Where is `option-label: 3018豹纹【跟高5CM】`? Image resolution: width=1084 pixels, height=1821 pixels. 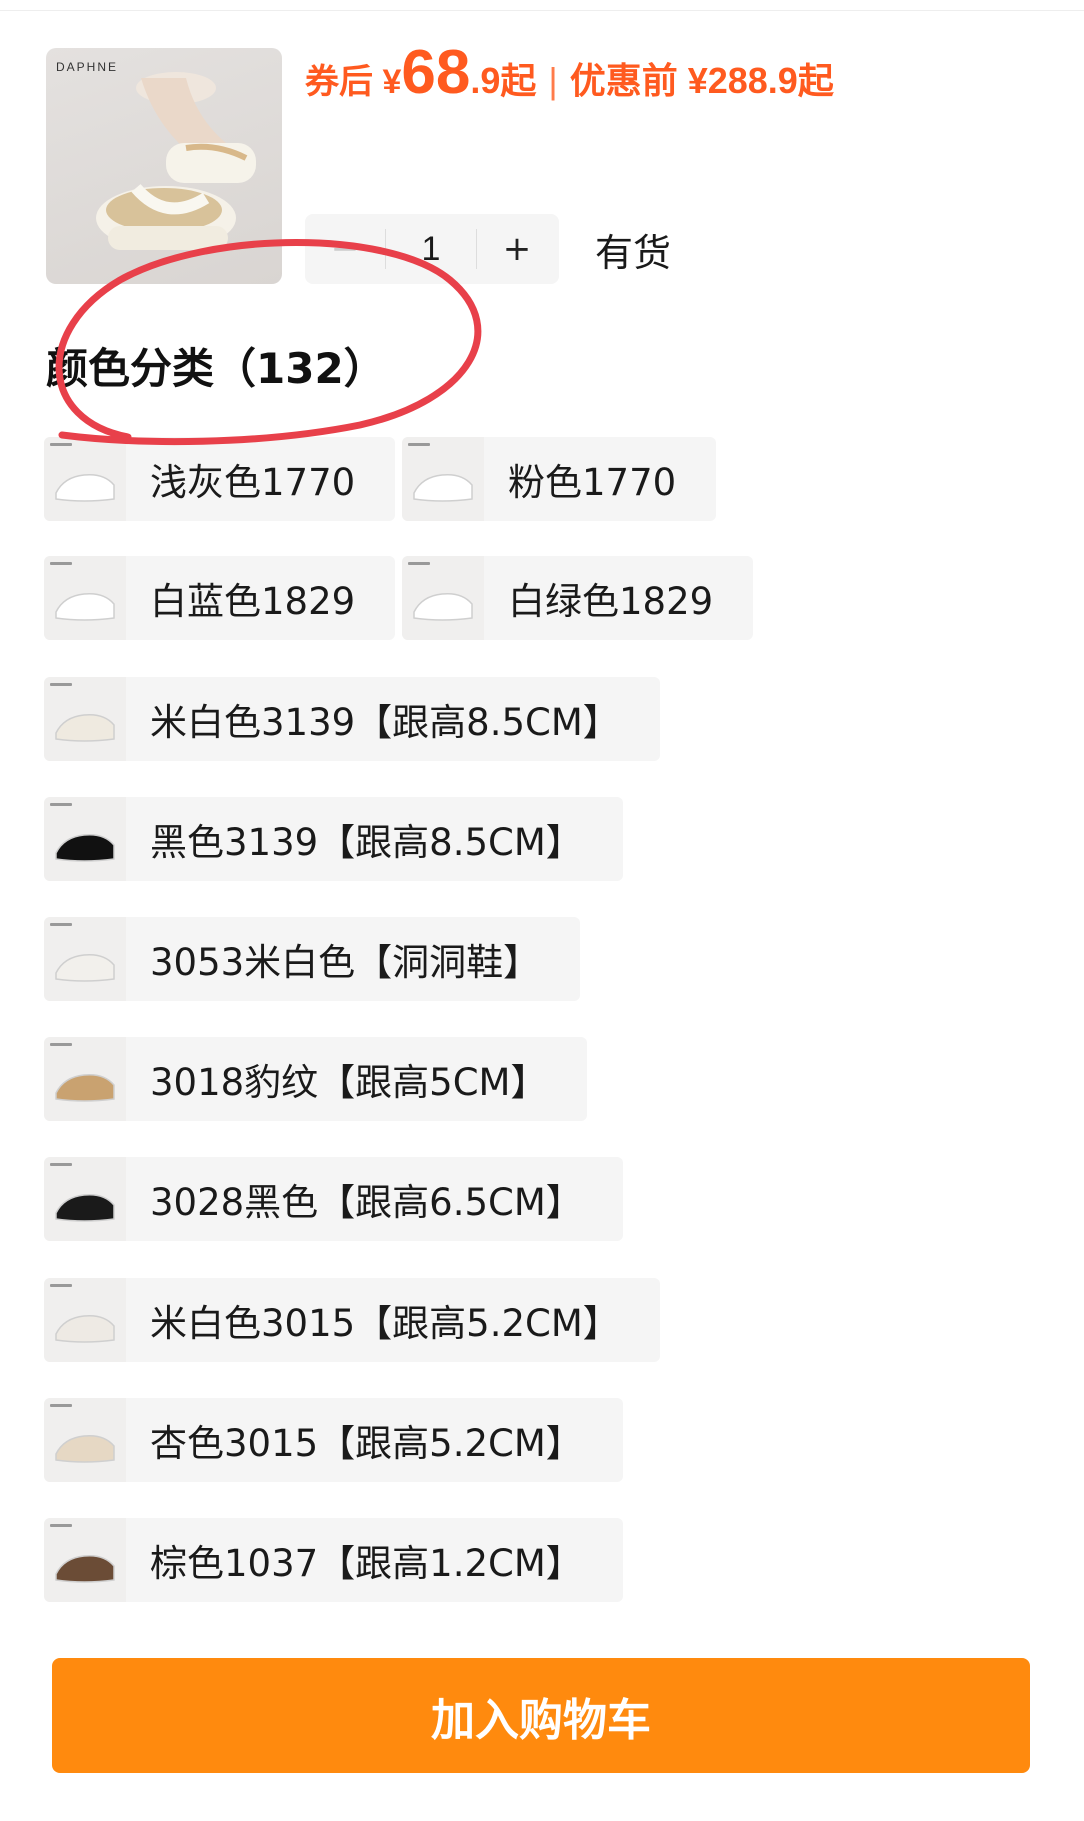
option-label: 3018豹纹【跟高5CM】 is located at coordinates (349, 1082).